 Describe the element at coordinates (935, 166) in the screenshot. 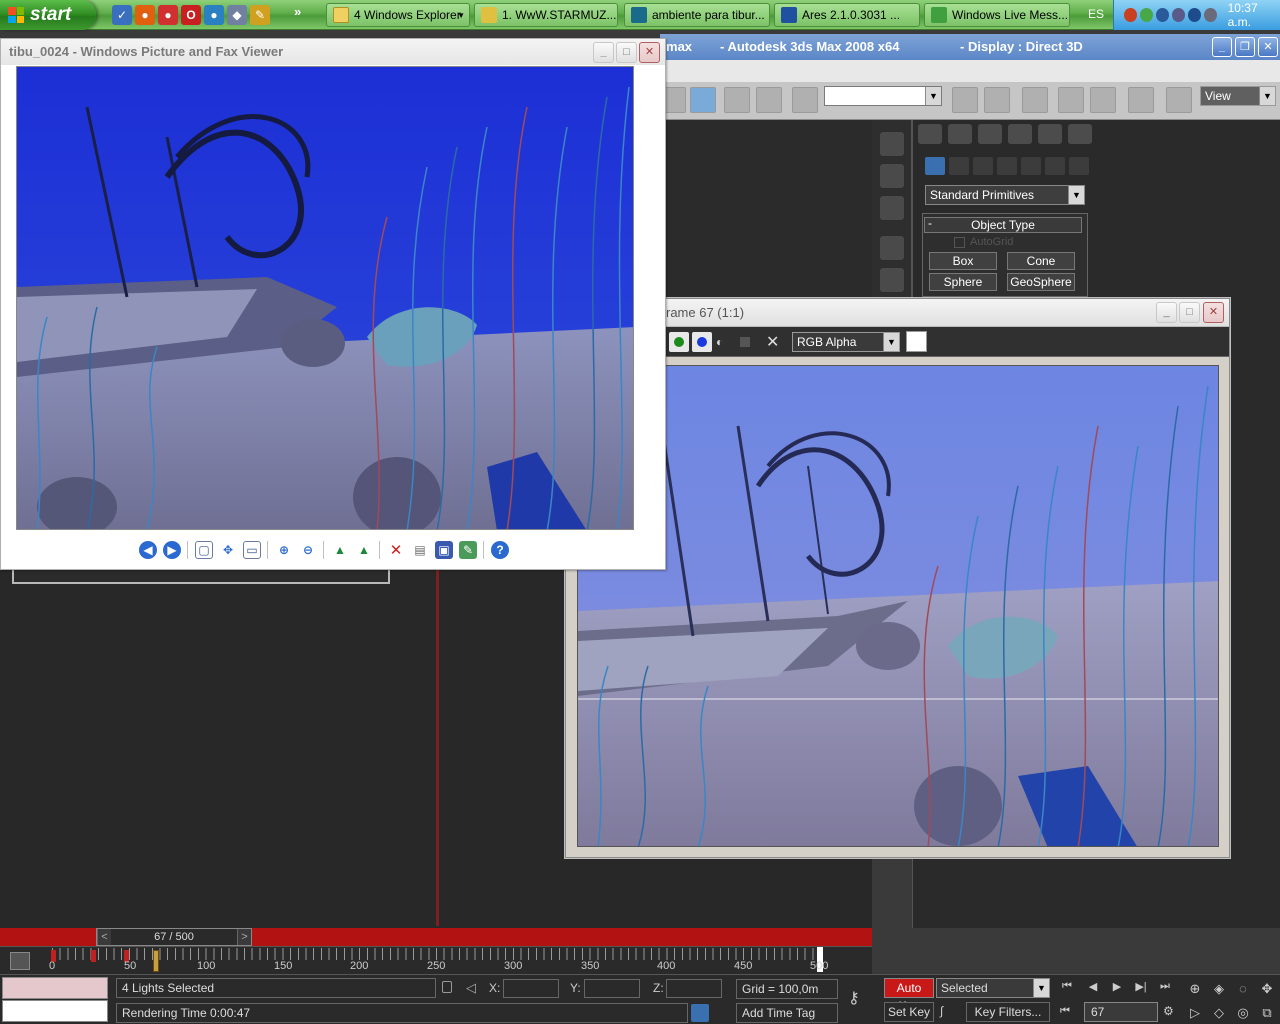

I see `geometry-icon` at that location.